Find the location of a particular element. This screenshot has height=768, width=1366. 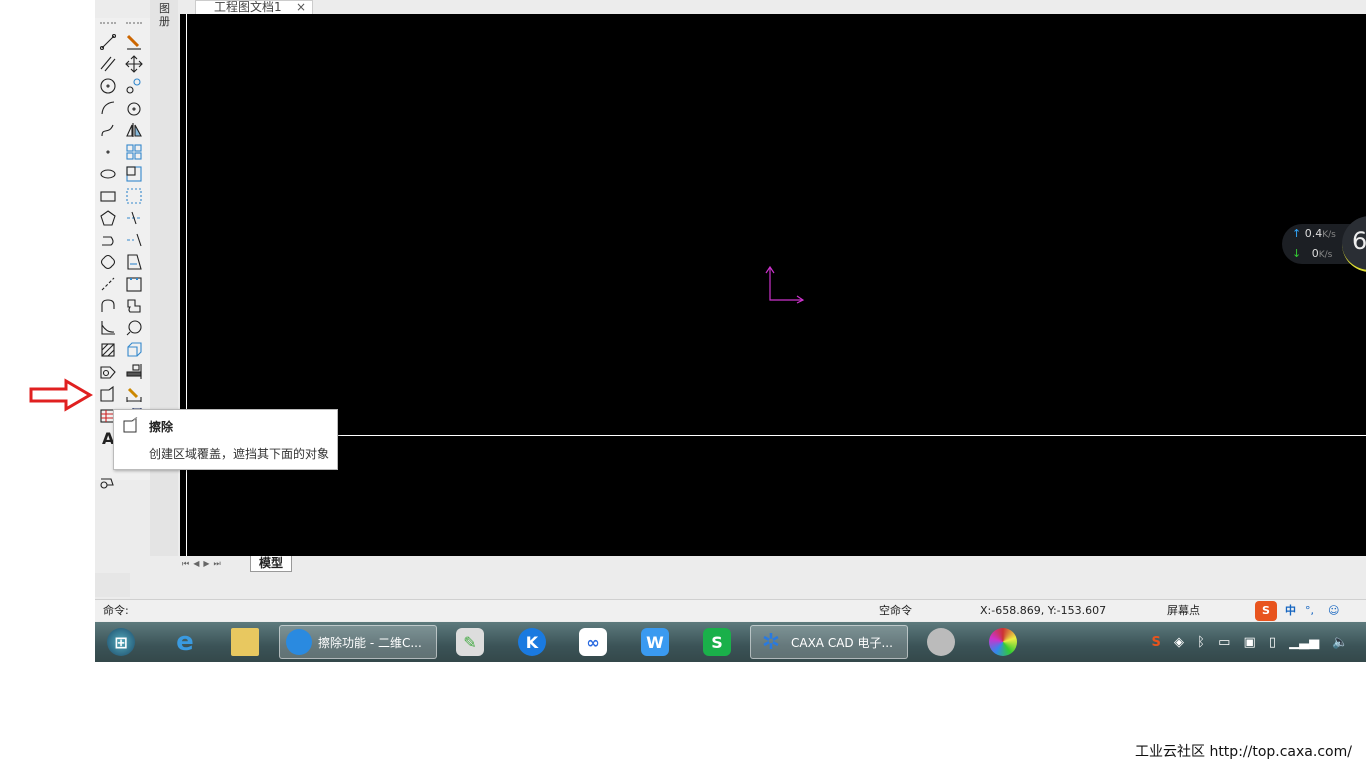

tool-3d-view-button is located at coordinates (134, 350).